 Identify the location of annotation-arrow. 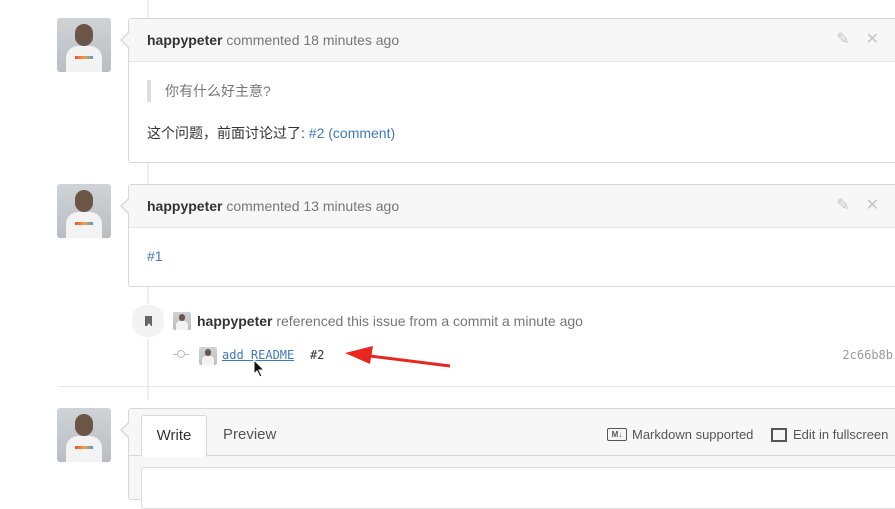
(398, 357).